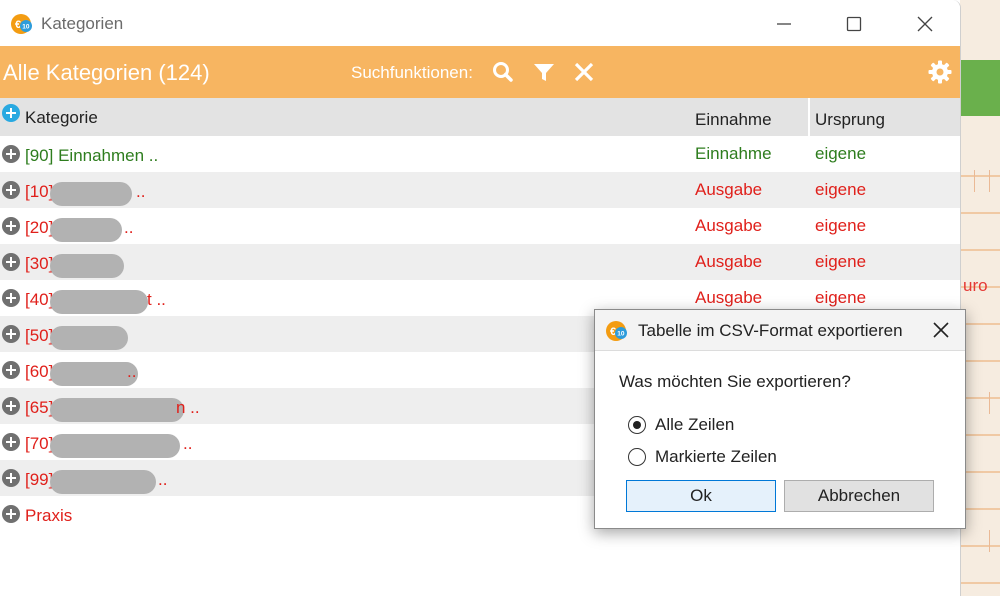 Image resolution: width=1000 pixels, height=596 pixels. What do you see at coordinates (480, 154) in the screenshot?
I see `table-row: [90] Einnahmen .. Einnahme eigene` at bounding box center [480, 154].